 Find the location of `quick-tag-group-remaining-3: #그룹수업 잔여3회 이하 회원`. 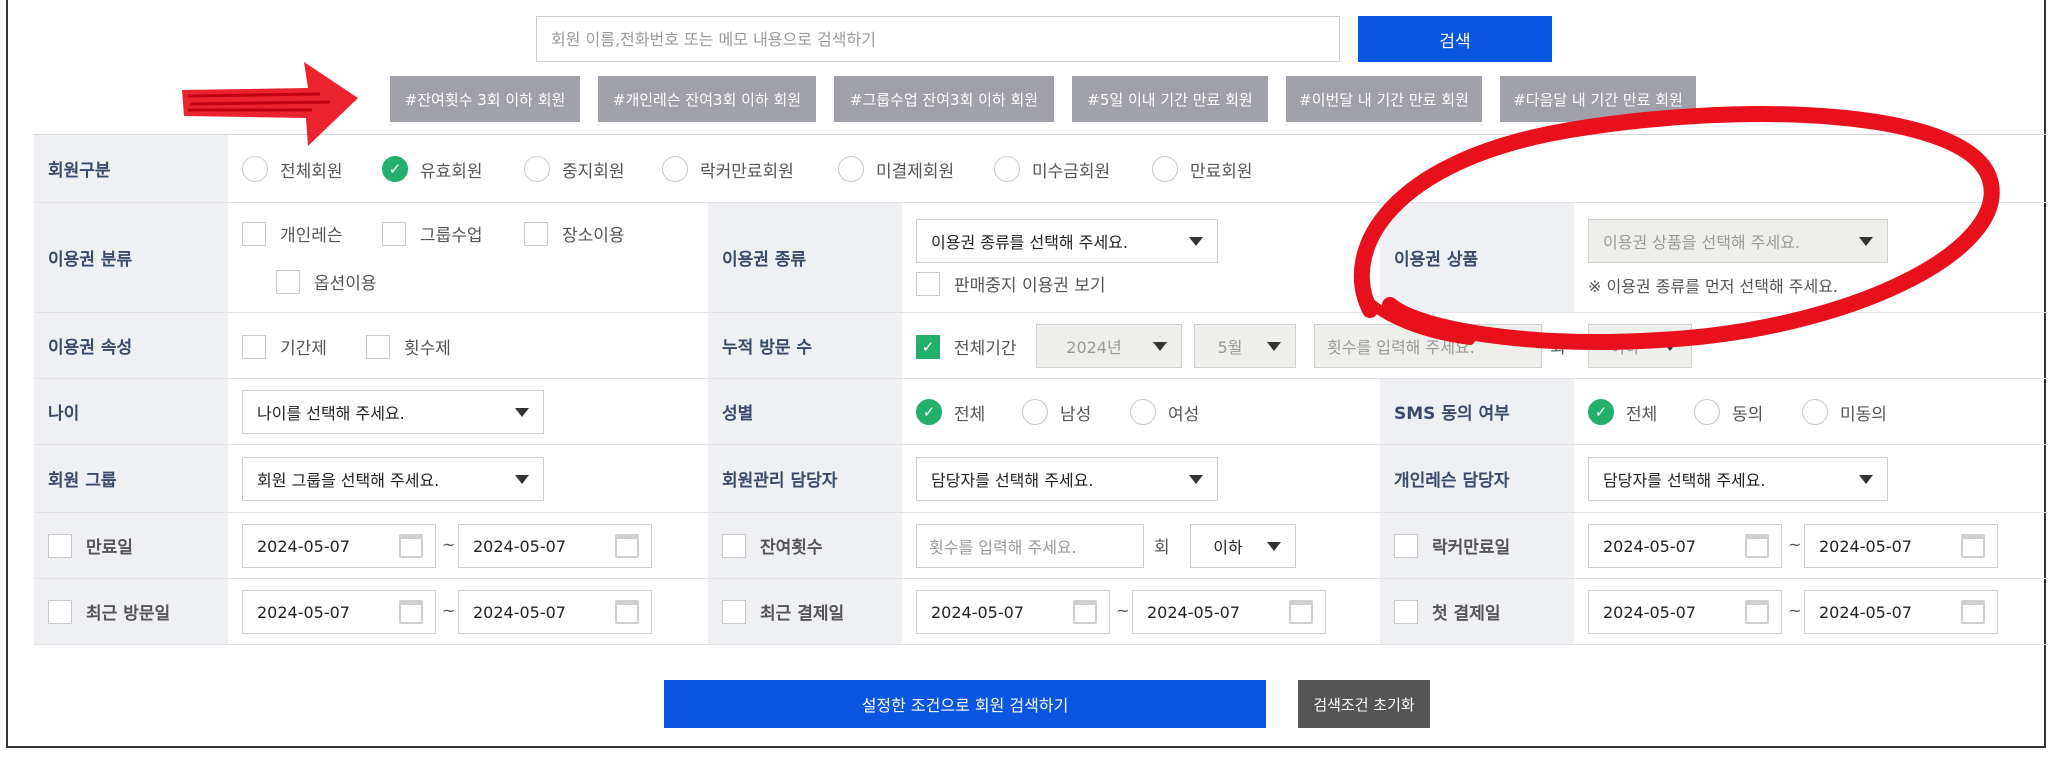

quick-tag-group-remaining-3: #그룹수업 잔여3회 이하 회원 is located at coordinates (944, 99).